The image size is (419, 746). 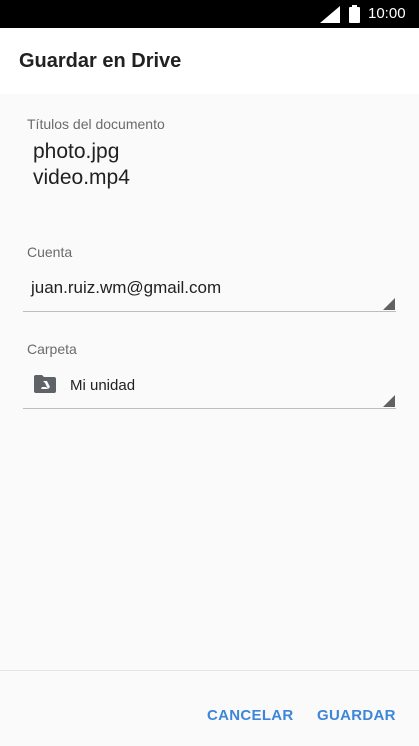 I want to click on folder-value: Mi unidad, so click(x=103, y=385).